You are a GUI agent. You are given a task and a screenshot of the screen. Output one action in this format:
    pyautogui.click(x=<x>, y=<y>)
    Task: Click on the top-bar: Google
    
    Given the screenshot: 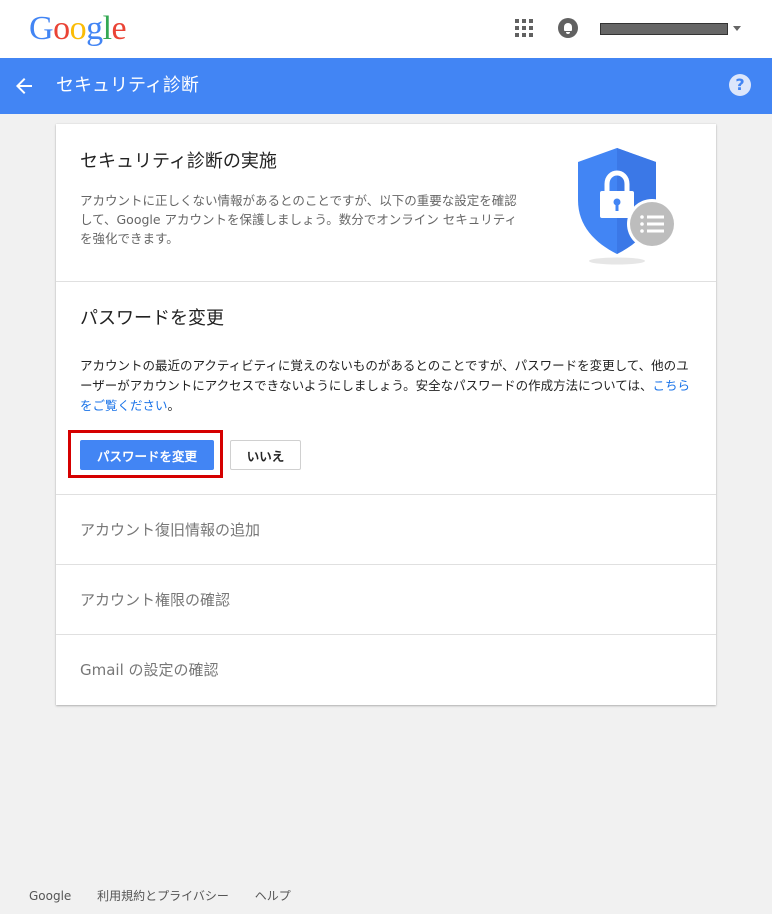 What is the action you would take?
    pyautogui.click(x=386, y=29)
    